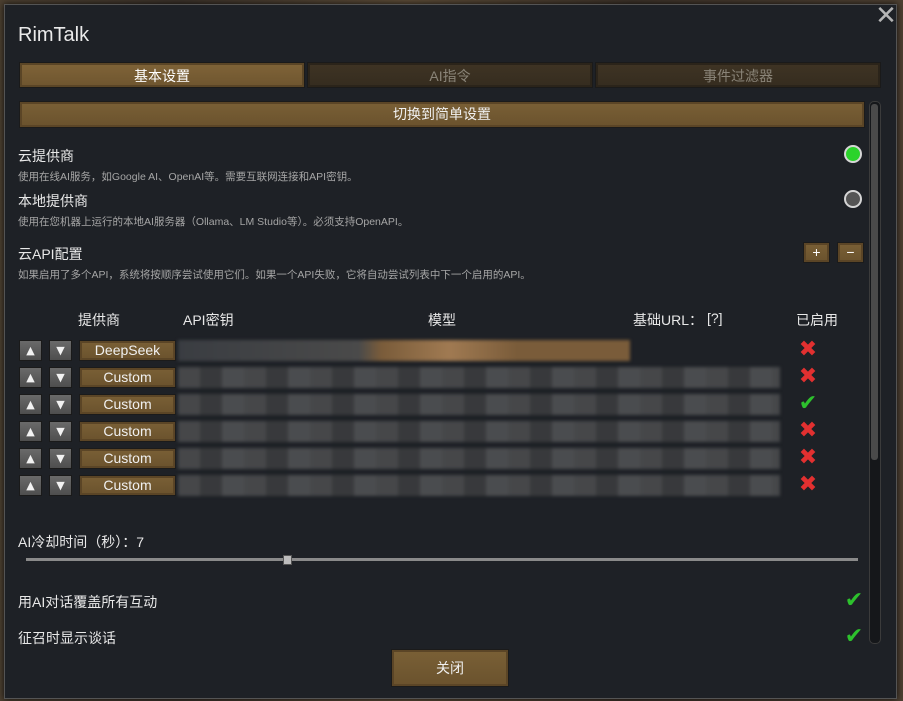 The image size is (903, 701). What do you see at coordinates (208, 320) in the screenshot?
I see `col-header-api-key: API密钥` at bounding box center [208, 320].